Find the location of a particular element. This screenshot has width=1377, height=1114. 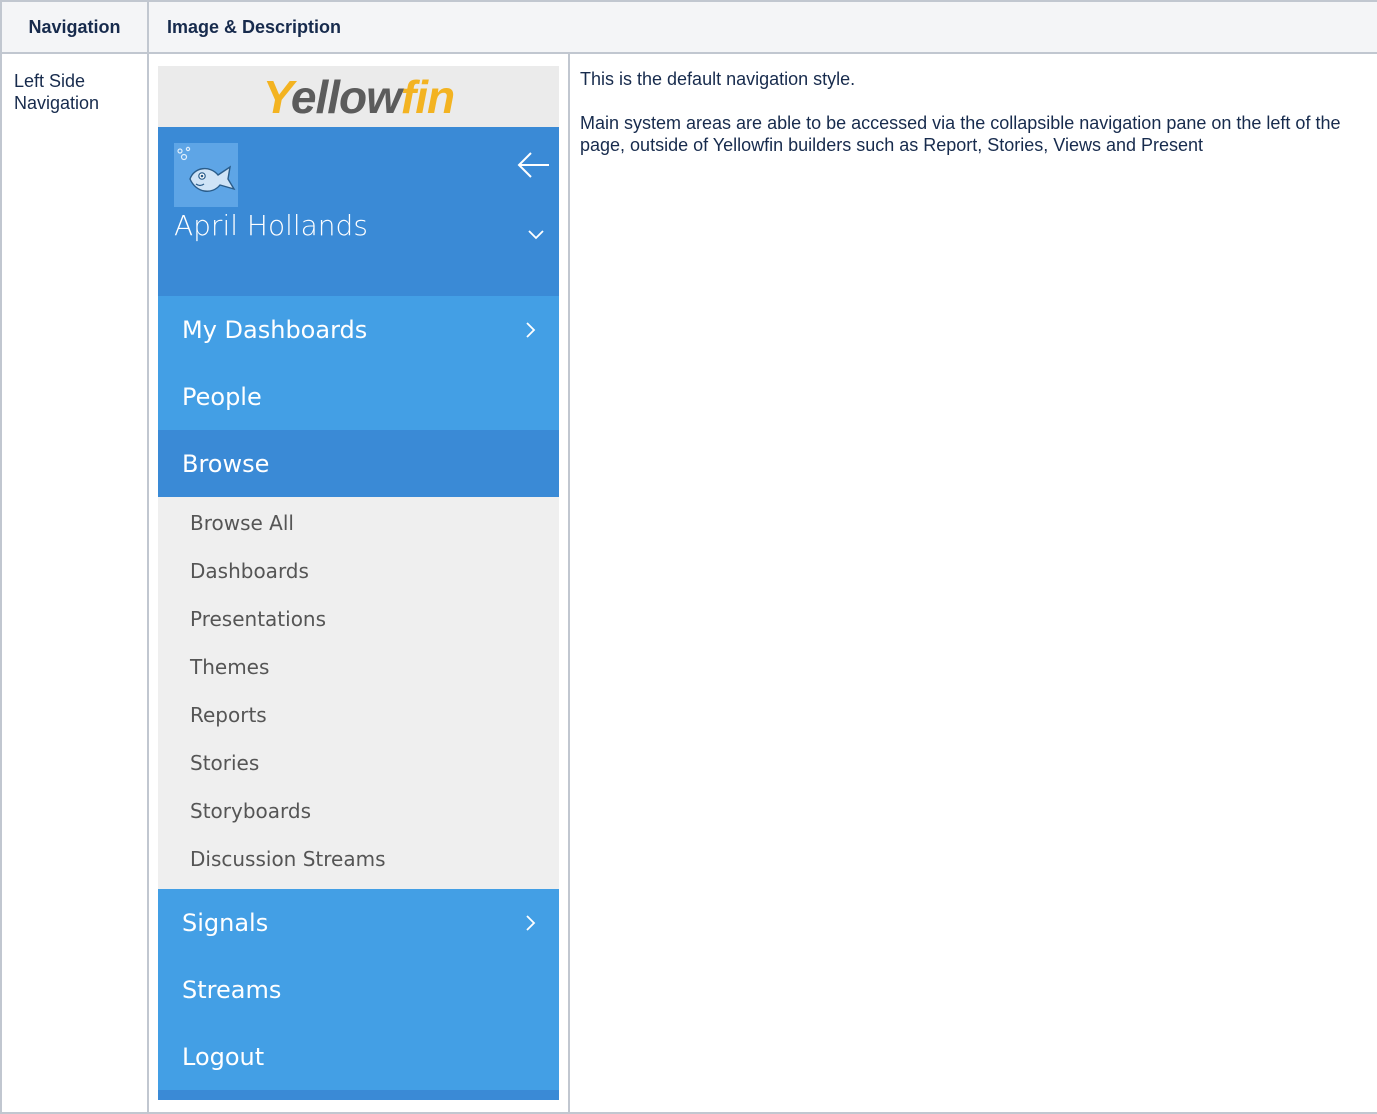

submenu-item-reports: Reports is located at coordinates (358, 715).